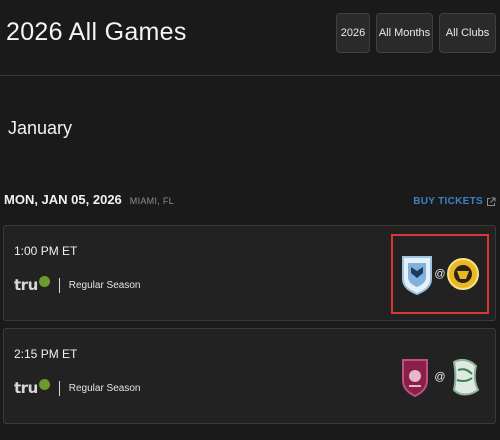 Image resolution: width=500 pixels, height=440 pixels. What do you see at coordinates (448, 201) in the screenshot?
I see `buy-tickets-label: BUY TICKETS` at bounding box center [448, 201].